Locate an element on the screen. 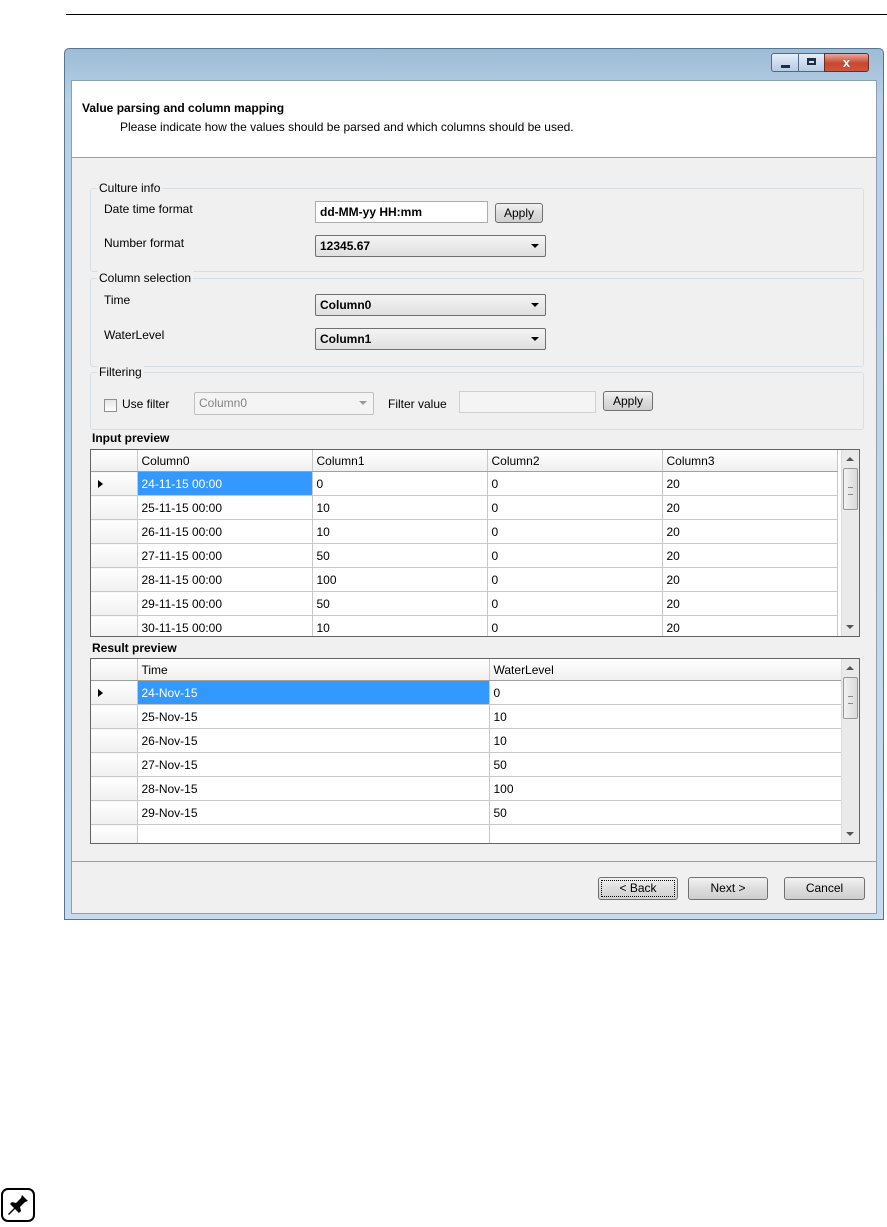  table-row: 24-11-15 00:00 0 0 20 is located at coordinates (464, 483).